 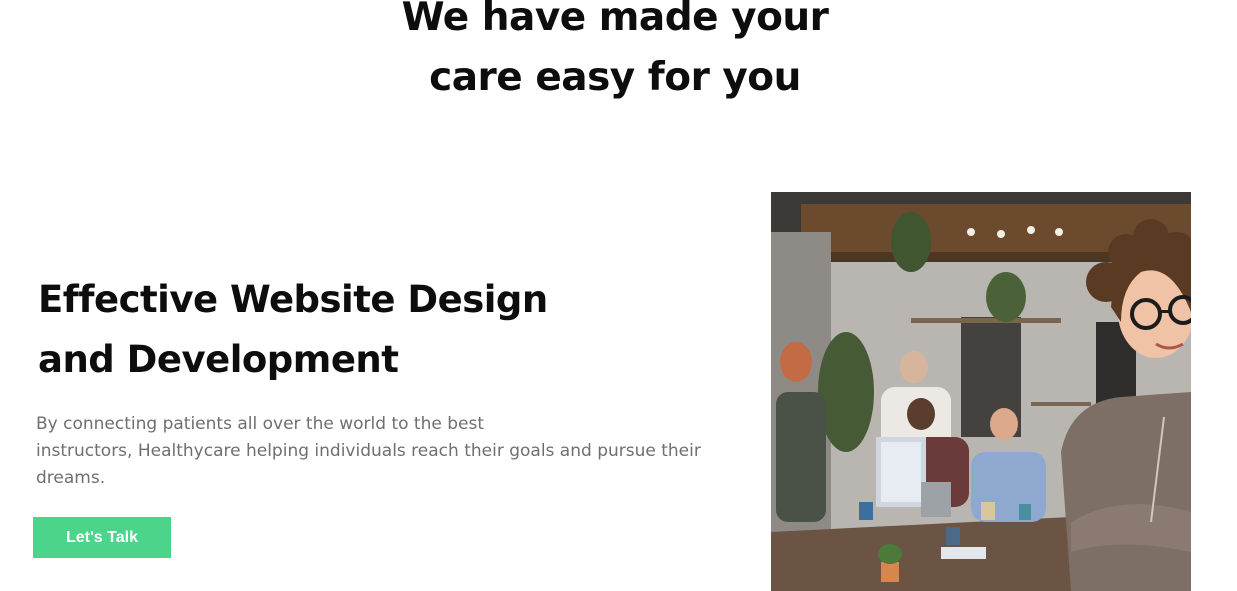 I want to click on feature-description-line-3: dreams., so click(x=71, y=478).